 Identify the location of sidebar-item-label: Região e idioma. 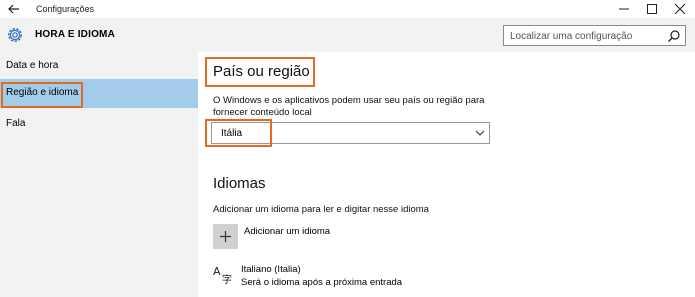
(42, 92).